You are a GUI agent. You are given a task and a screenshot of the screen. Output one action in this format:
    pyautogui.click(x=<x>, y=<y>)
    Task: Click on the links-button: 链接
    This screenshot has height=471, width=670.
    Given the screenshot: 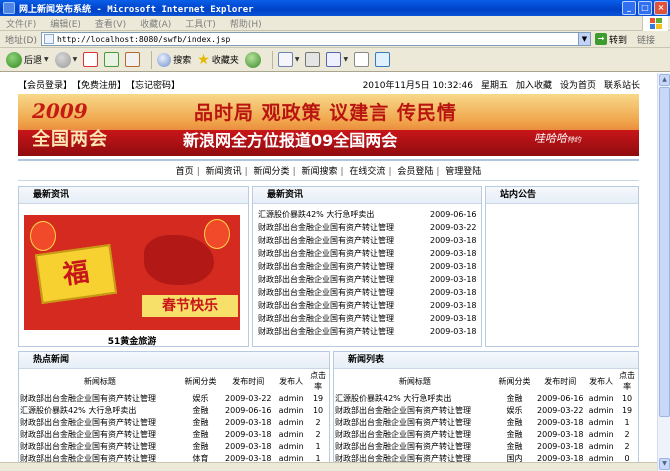 What is the action you would take?
    pyautogui.click(x=646, y=39)
    